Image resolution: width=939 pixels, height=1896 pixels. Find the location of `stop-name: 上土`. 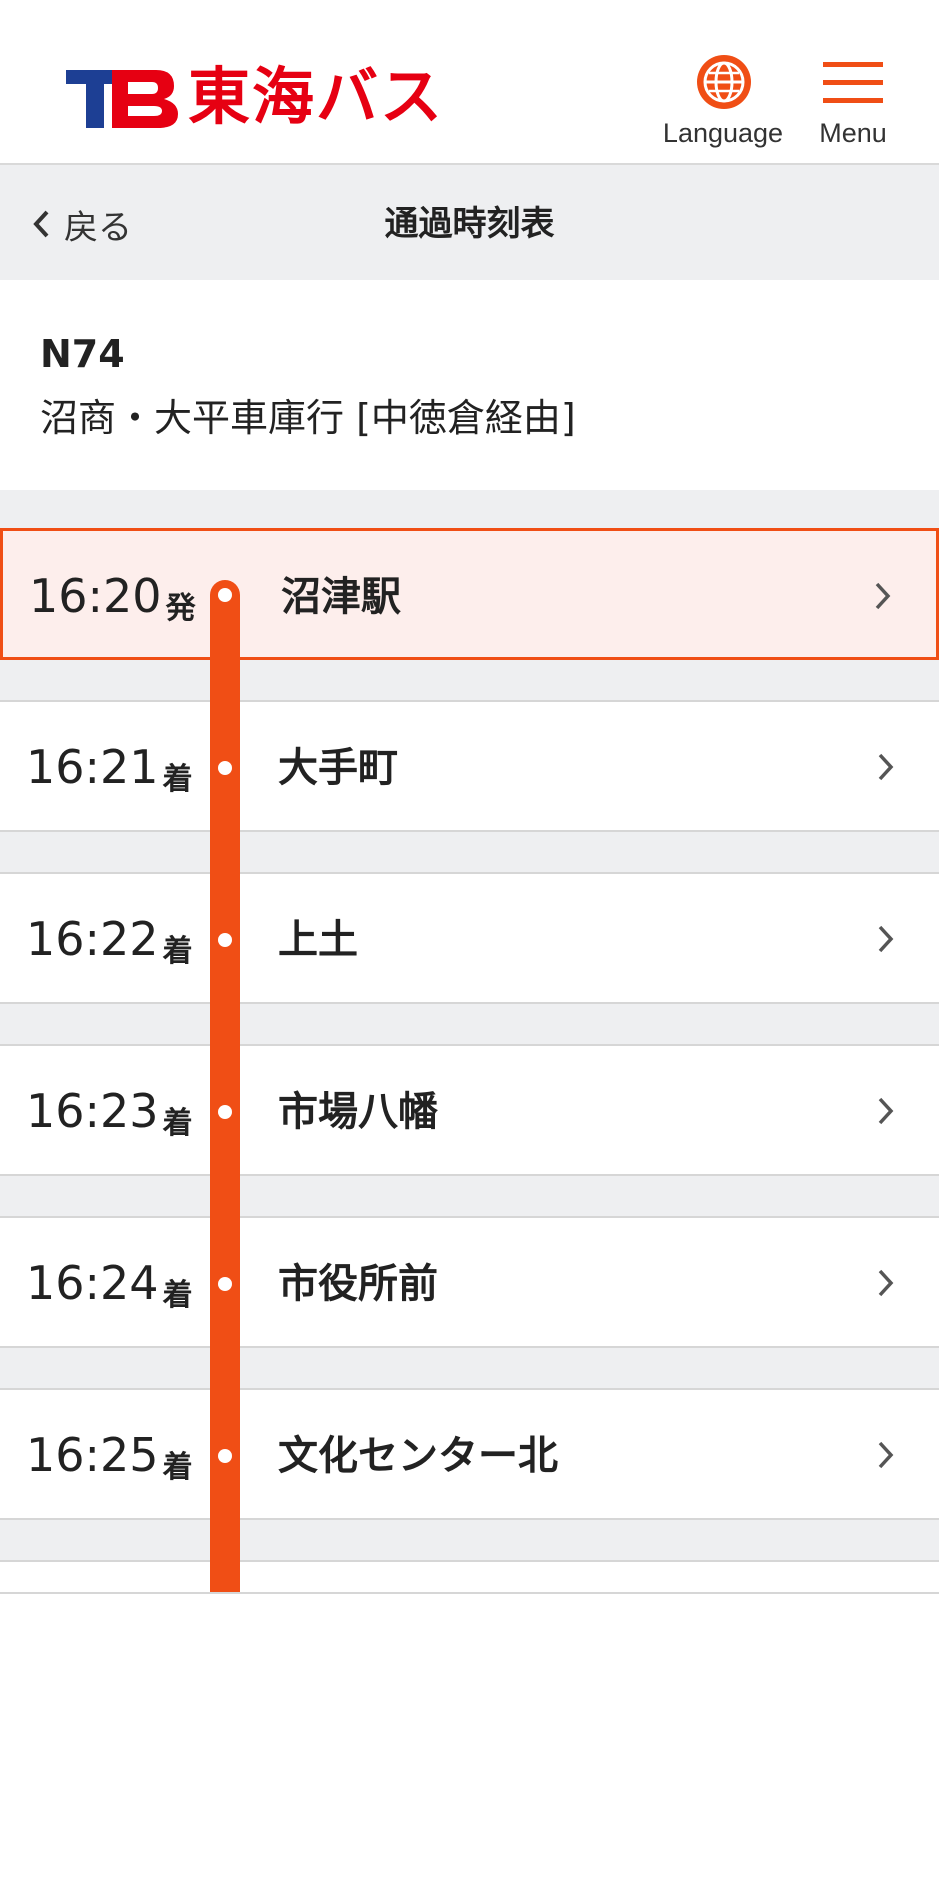

stop-name: 上土 is located at coordinates (318, 940).